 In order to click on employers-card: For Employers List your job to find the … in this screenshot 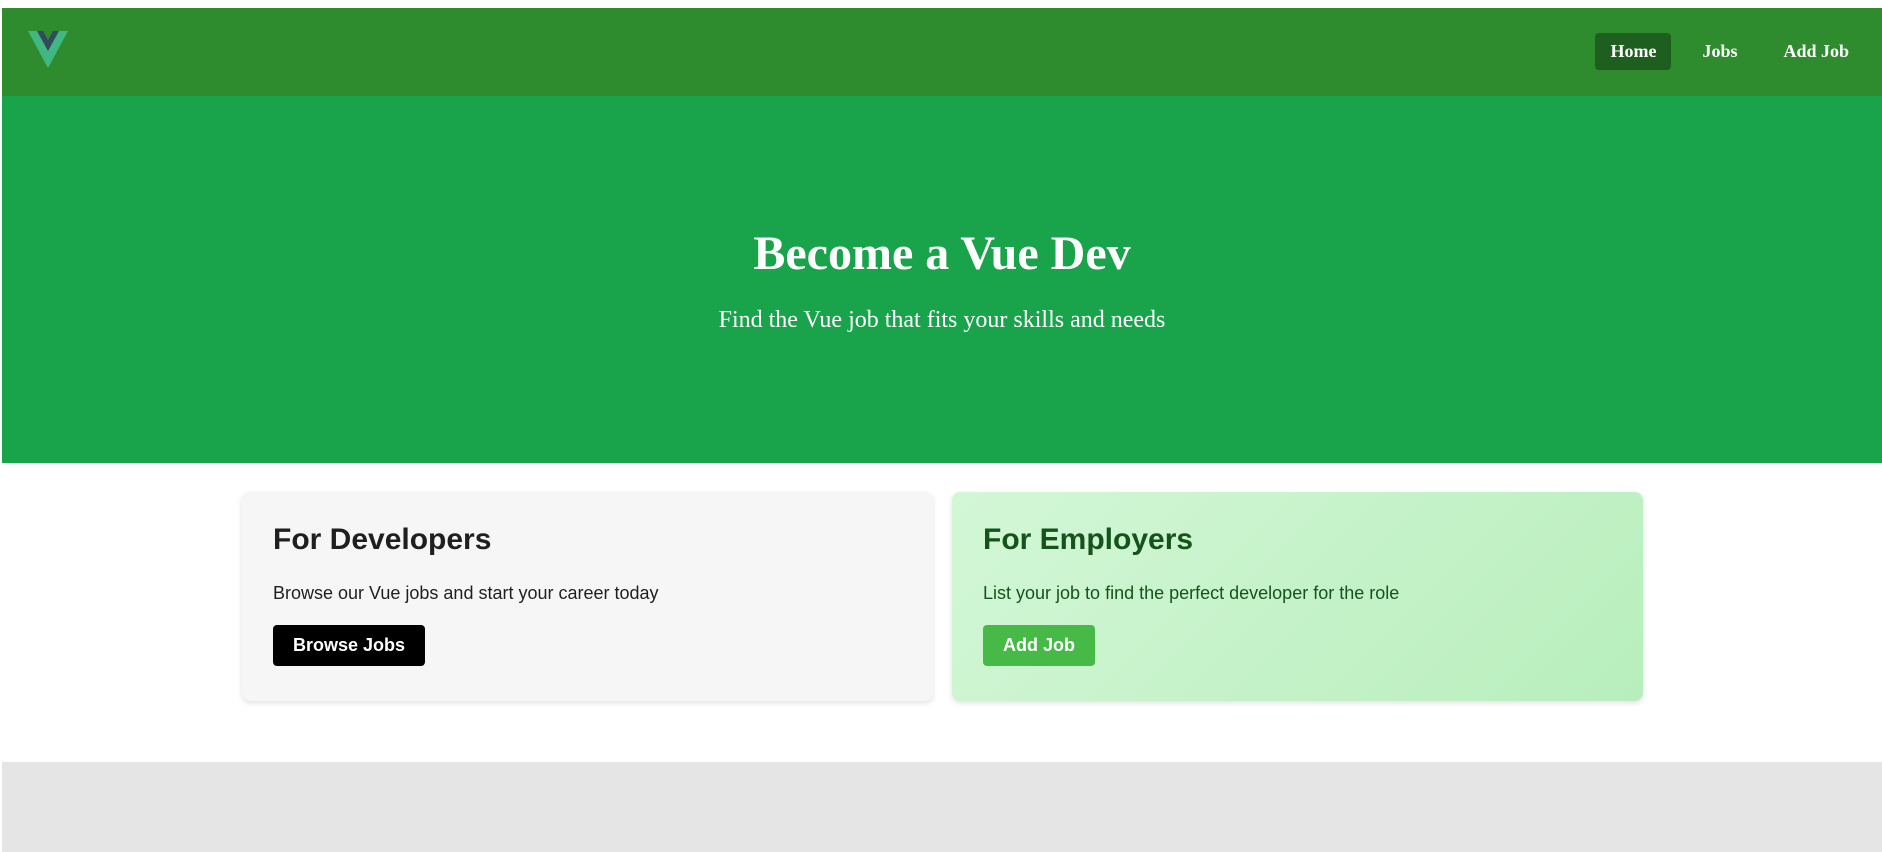, I will do `click(1297, 596)`.